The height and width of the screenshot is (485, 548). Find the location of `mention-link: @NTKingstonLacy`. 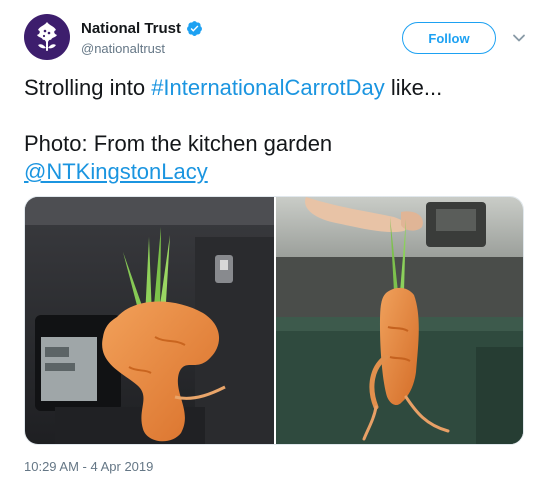

mention-link: @NTKingstonLacy is located at coordinates (116, 171).